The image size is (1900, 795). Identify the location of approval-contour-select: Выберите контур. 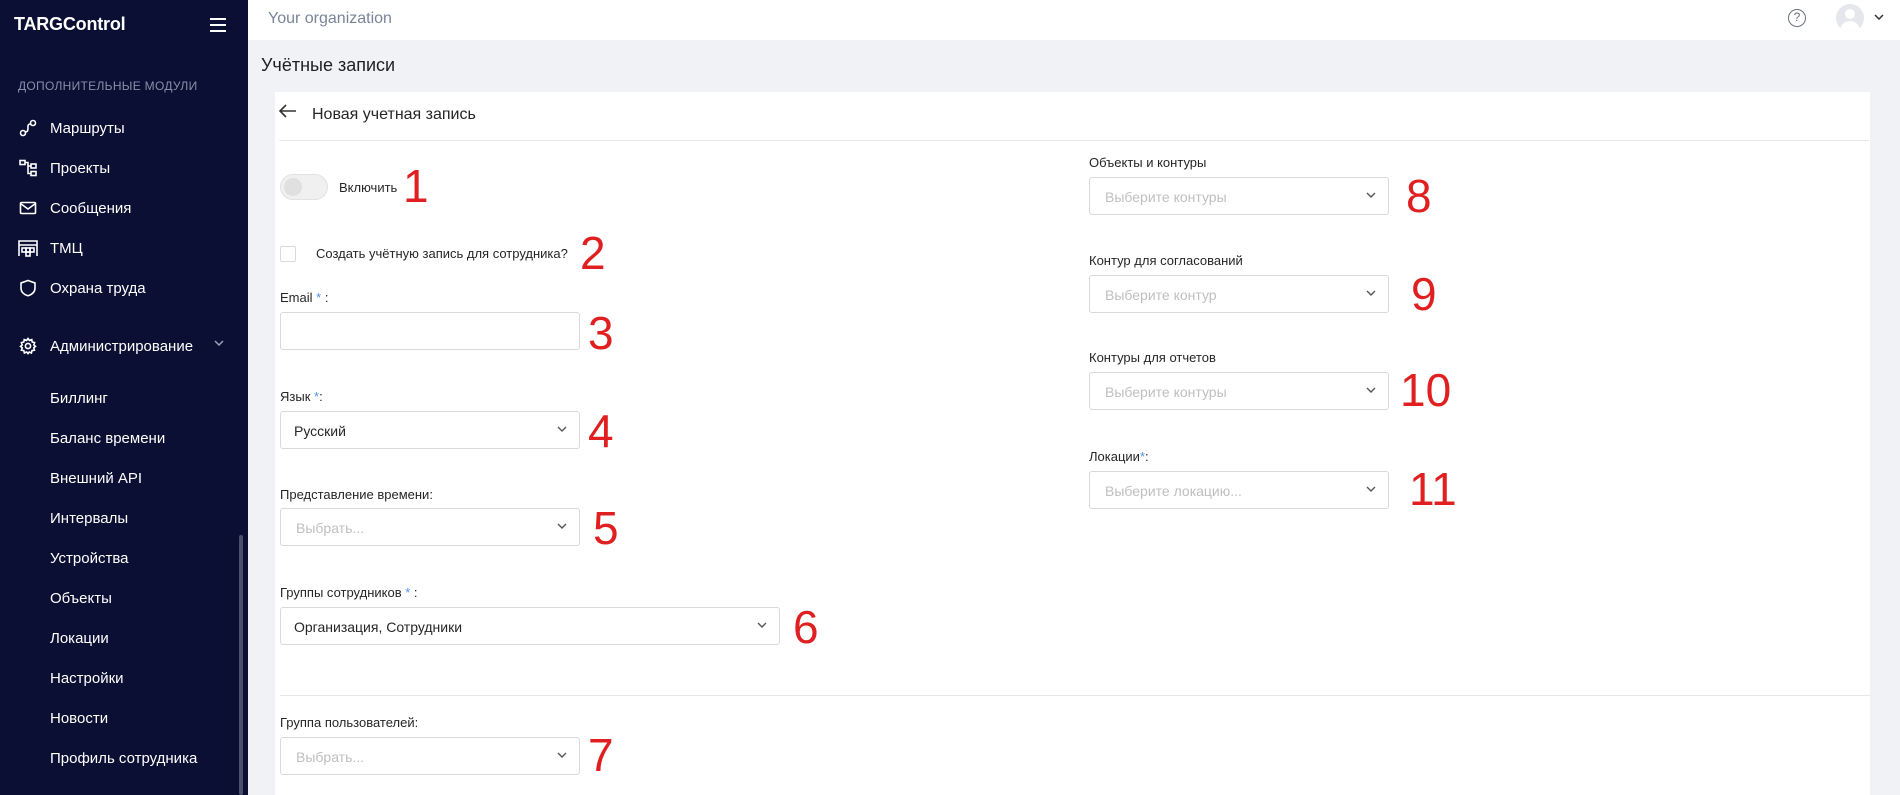
(1239, 294).